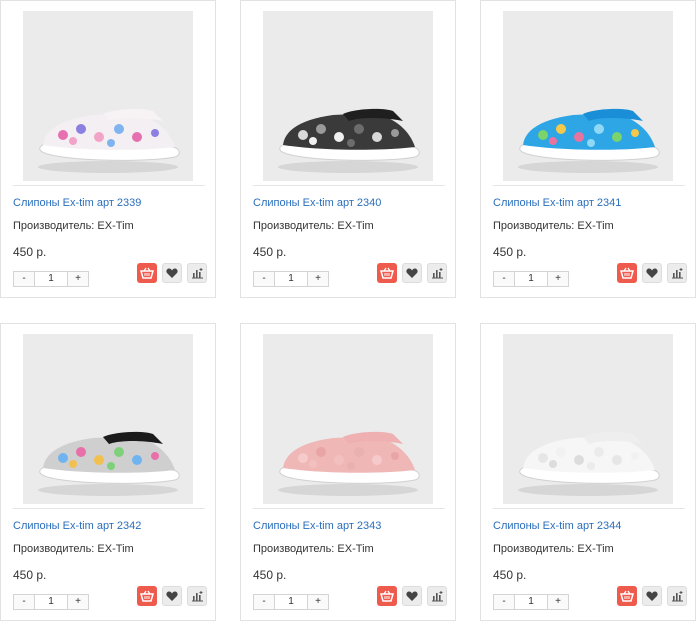  What do you see at coordinates (317, 526) in the screenshot?
I see `product-title-link: Слипоны Ex-tim арт 2343` at bounding box center [317, 526].